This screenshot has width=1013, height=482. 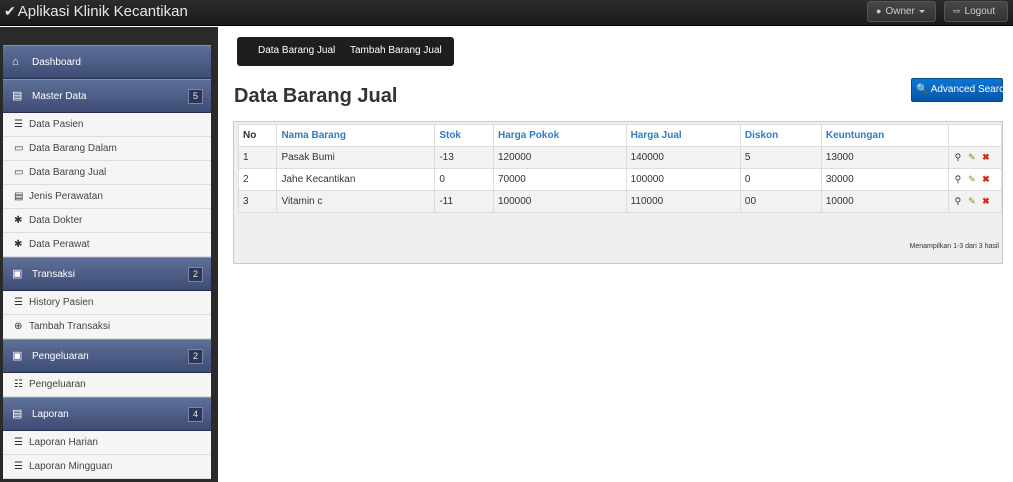 I want to click on sidebar-item-label: Tambah Transaksi, so click(x=70, y=326).